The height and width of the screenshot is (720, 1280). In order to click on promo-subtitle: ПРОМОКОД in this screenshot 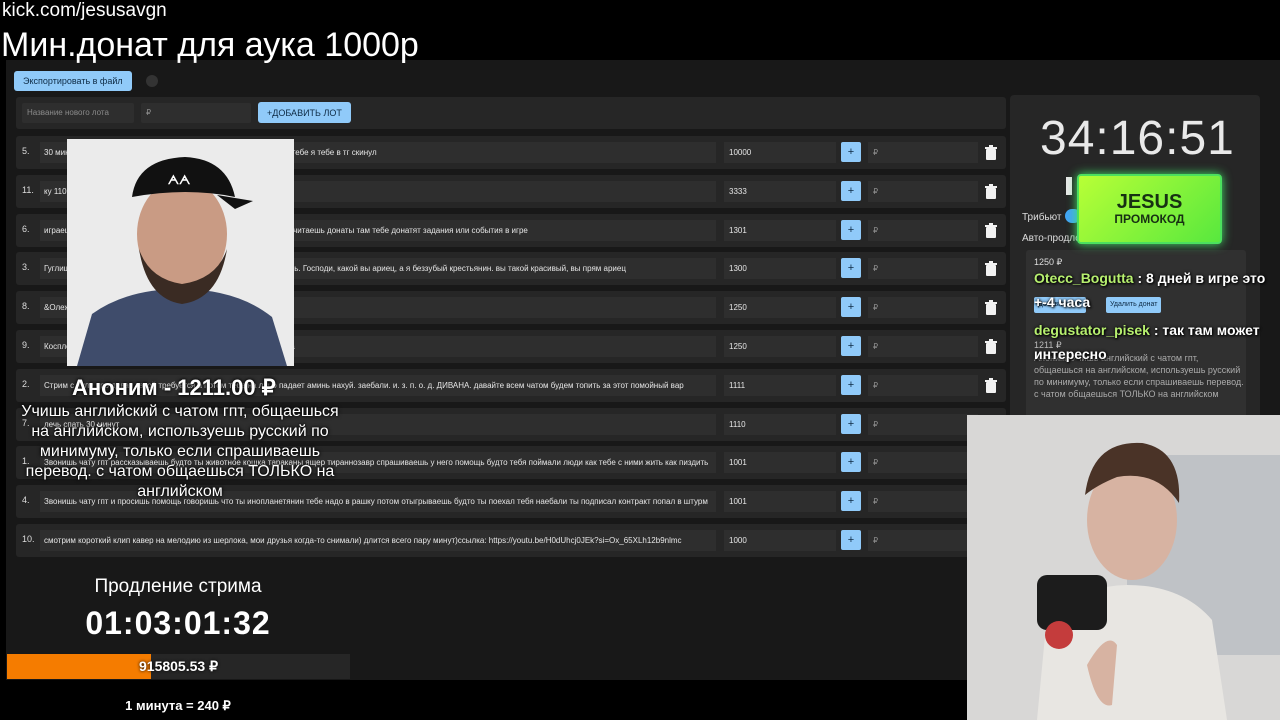, I will do `click(1149, 219)`.